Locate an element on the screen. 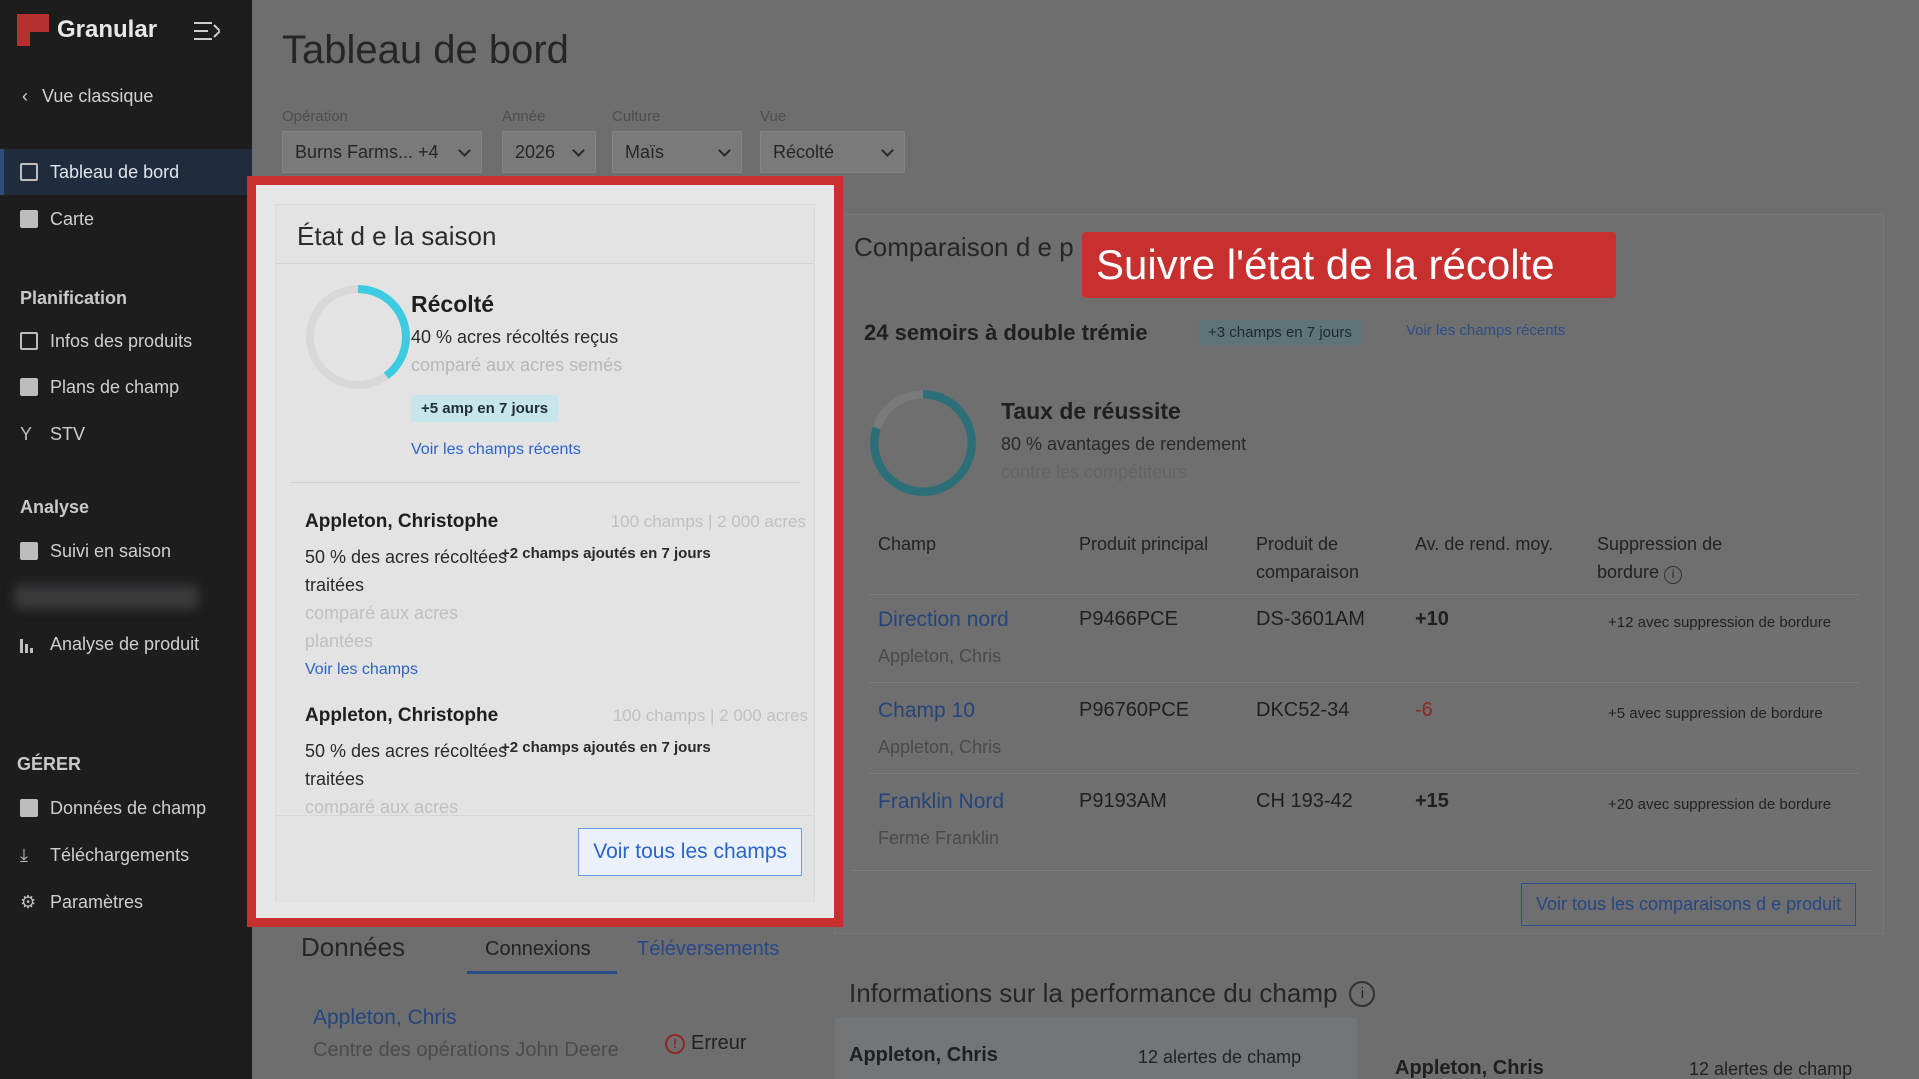  success-rate-line1: 80 % avantages de rendement is located at coordinates (1124, 444).